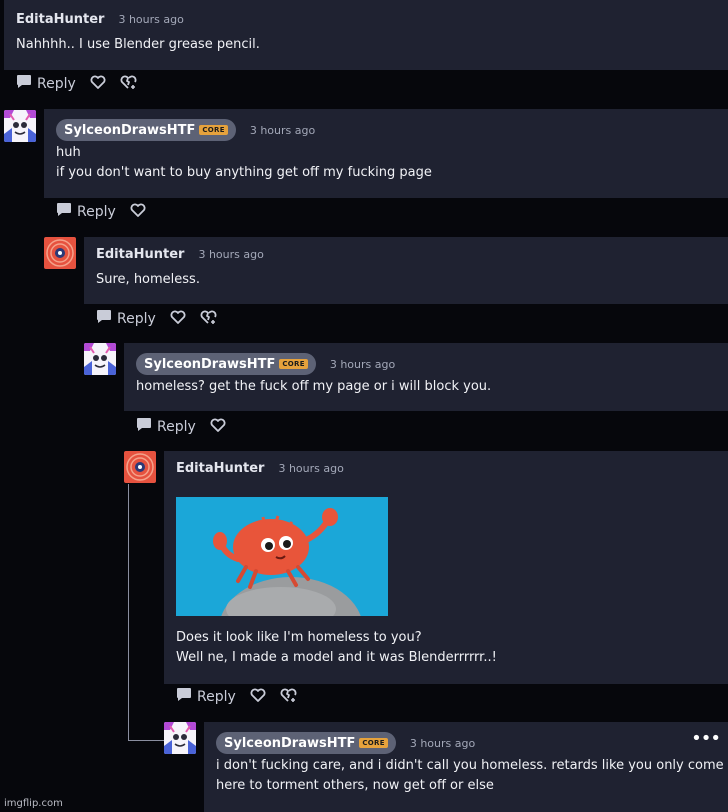  Describe the element at coordinates (282, 556) in the screenshot. I see `crab-3d-render-image` at that location.